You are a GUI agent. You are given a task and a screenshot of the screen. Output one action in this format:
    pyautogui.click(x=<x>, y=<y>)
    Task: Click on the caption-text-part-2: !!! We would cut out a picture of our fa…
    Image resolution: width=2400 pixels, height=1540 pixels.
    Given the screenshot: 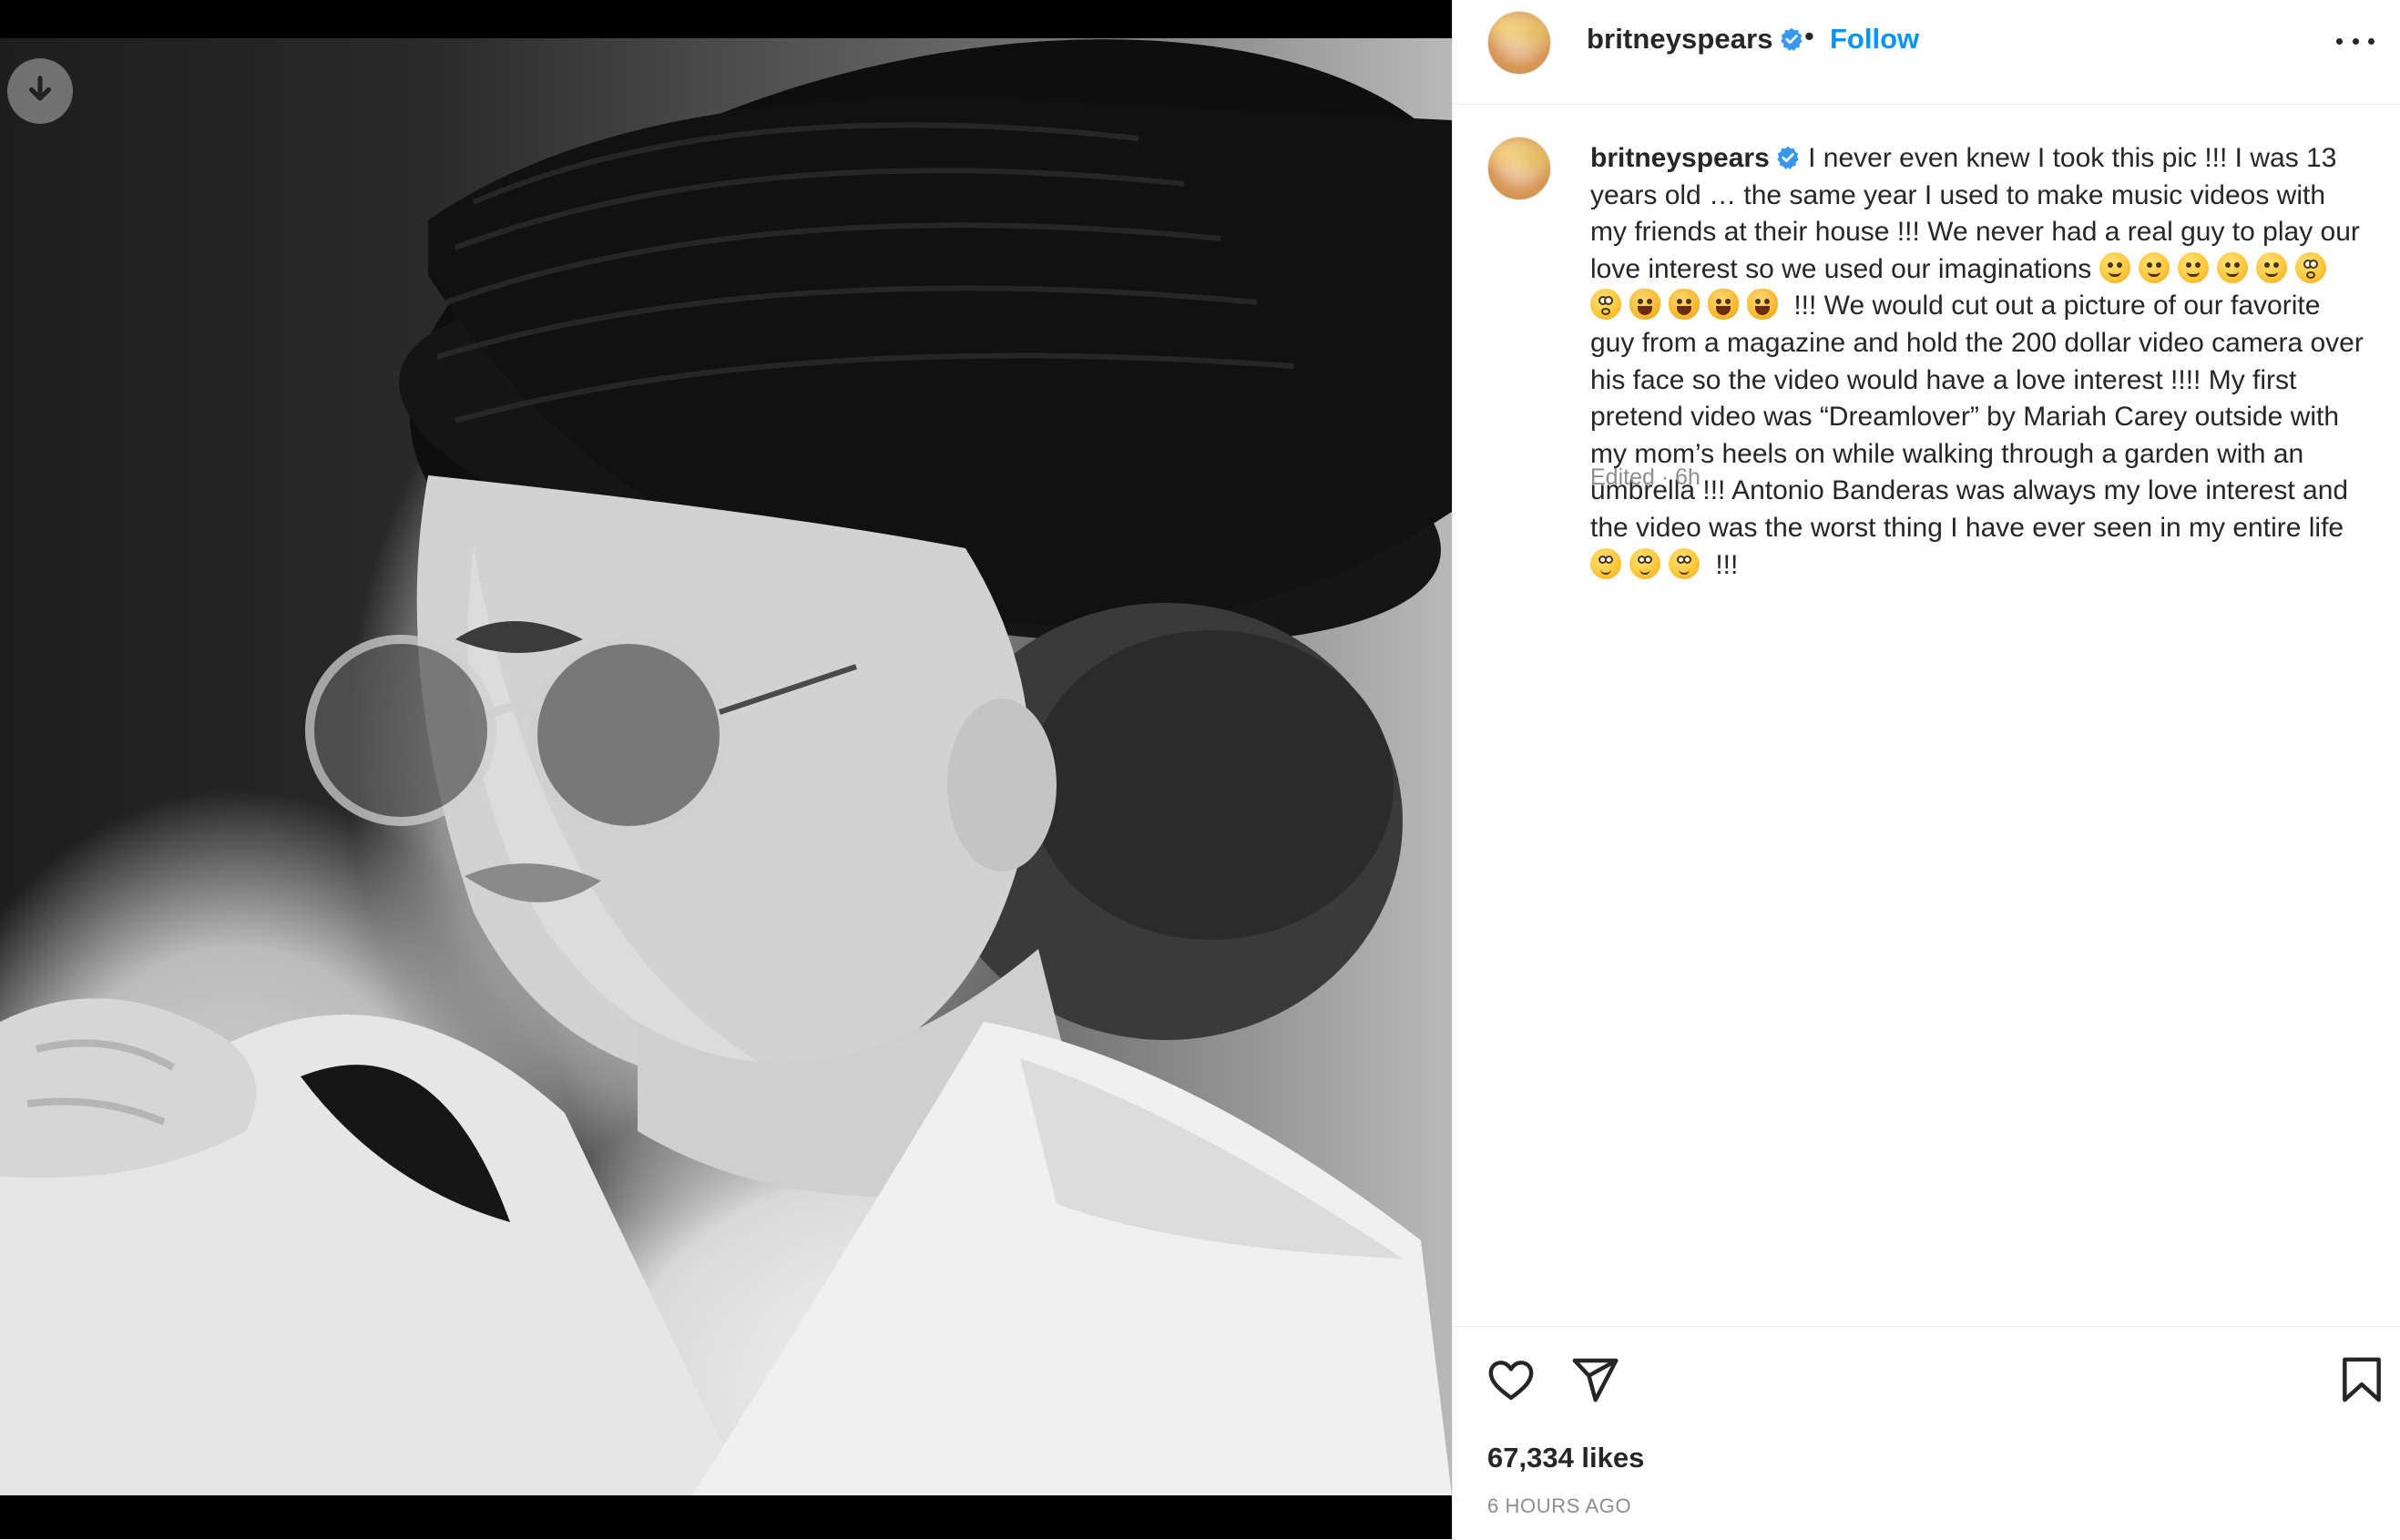 What is the action you would take?
    pyautogui.click(x=1977, y=417)
    